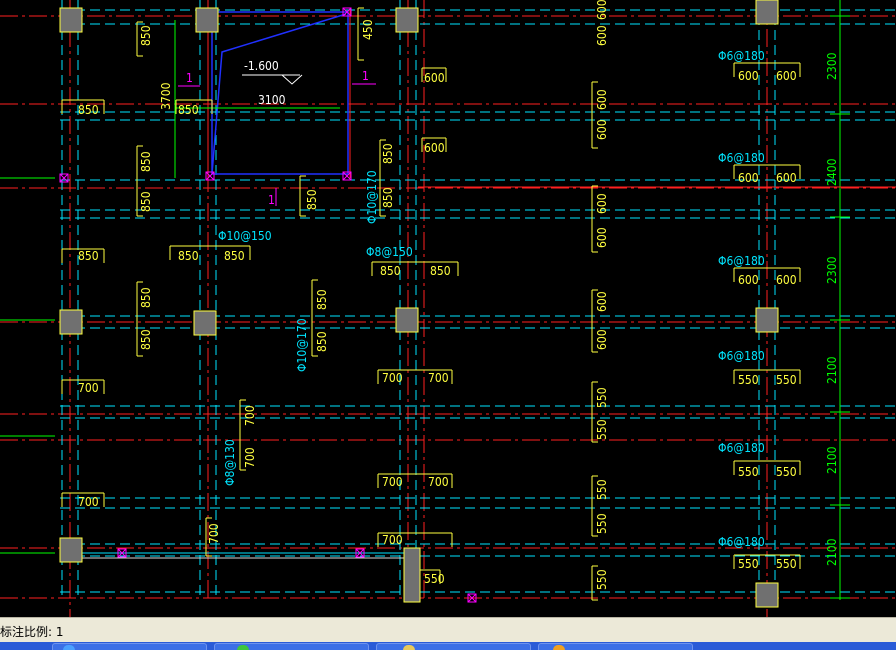 This screenshot has width=896, height=650. I want to click on status-bar: 标注比例: 1, so click(448, 629).